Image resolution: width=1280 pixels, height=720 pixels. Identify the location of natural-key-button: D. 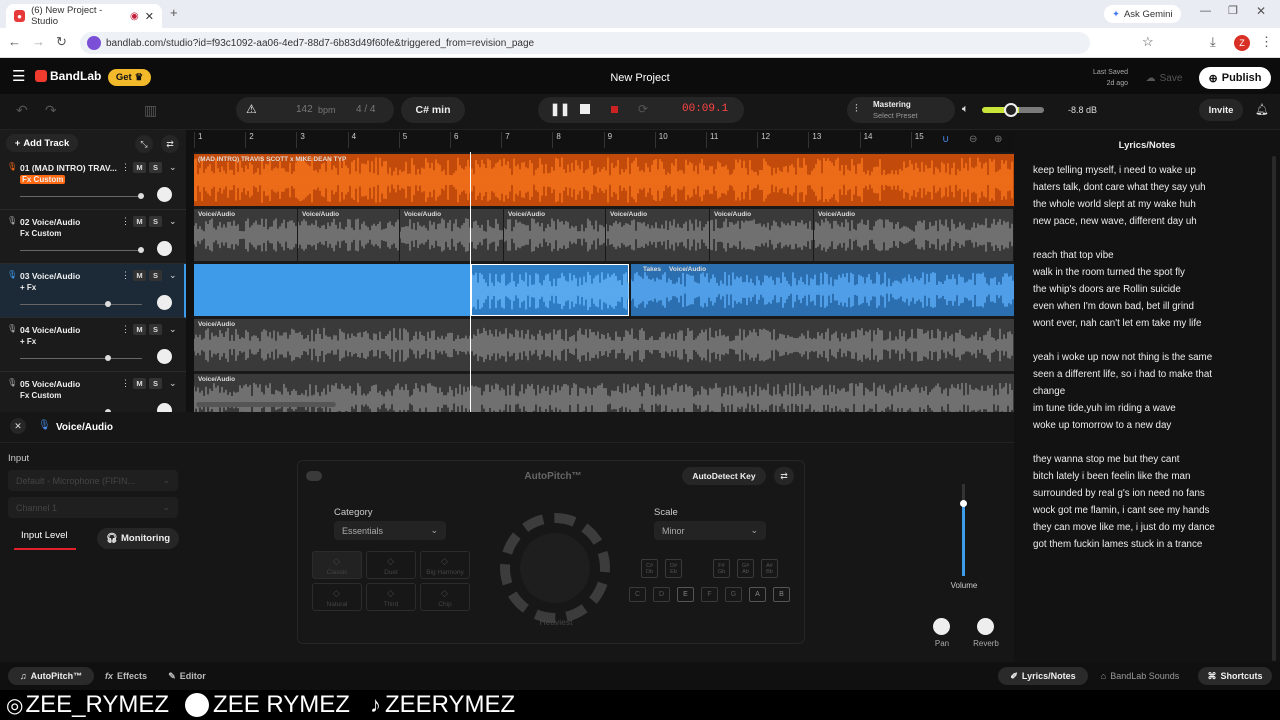
(661, 594).